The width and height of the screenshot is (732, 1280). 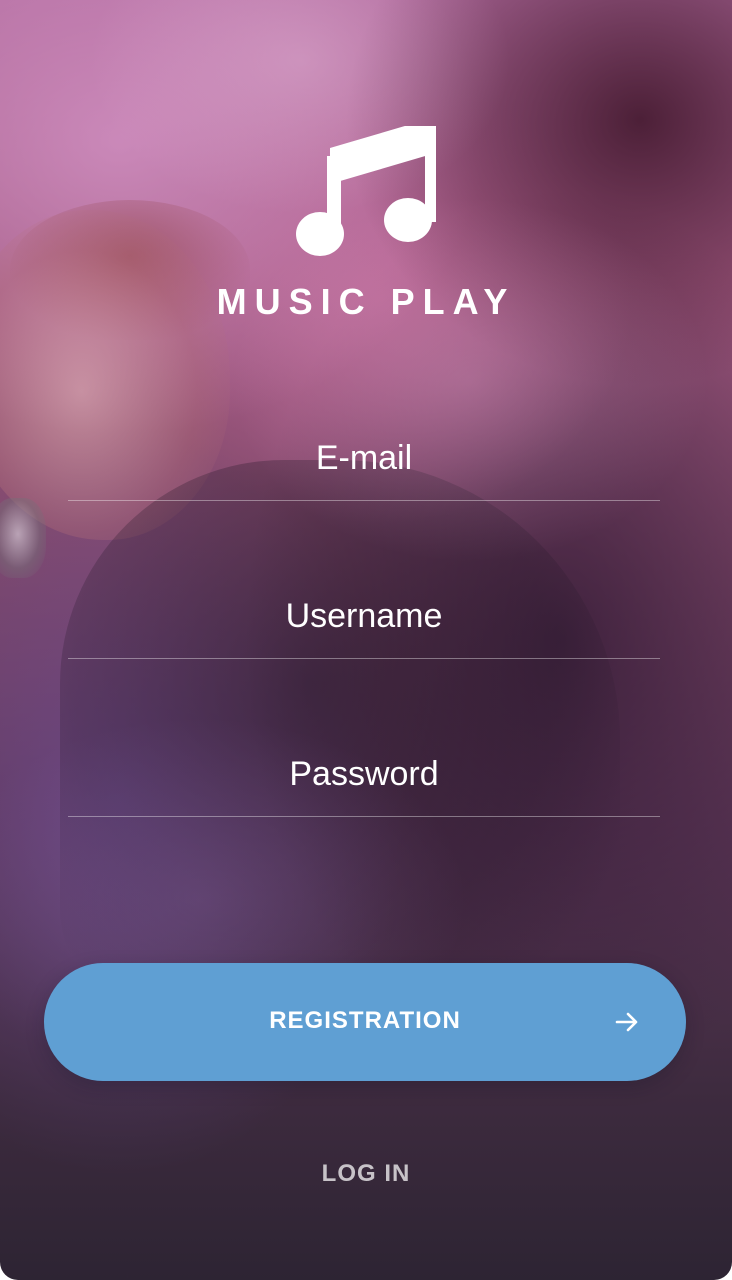 What do you see at coordinates (364, 458) in the screenshot?
I see `email-placeholder: E-mail` at bounding box center [364, 458].